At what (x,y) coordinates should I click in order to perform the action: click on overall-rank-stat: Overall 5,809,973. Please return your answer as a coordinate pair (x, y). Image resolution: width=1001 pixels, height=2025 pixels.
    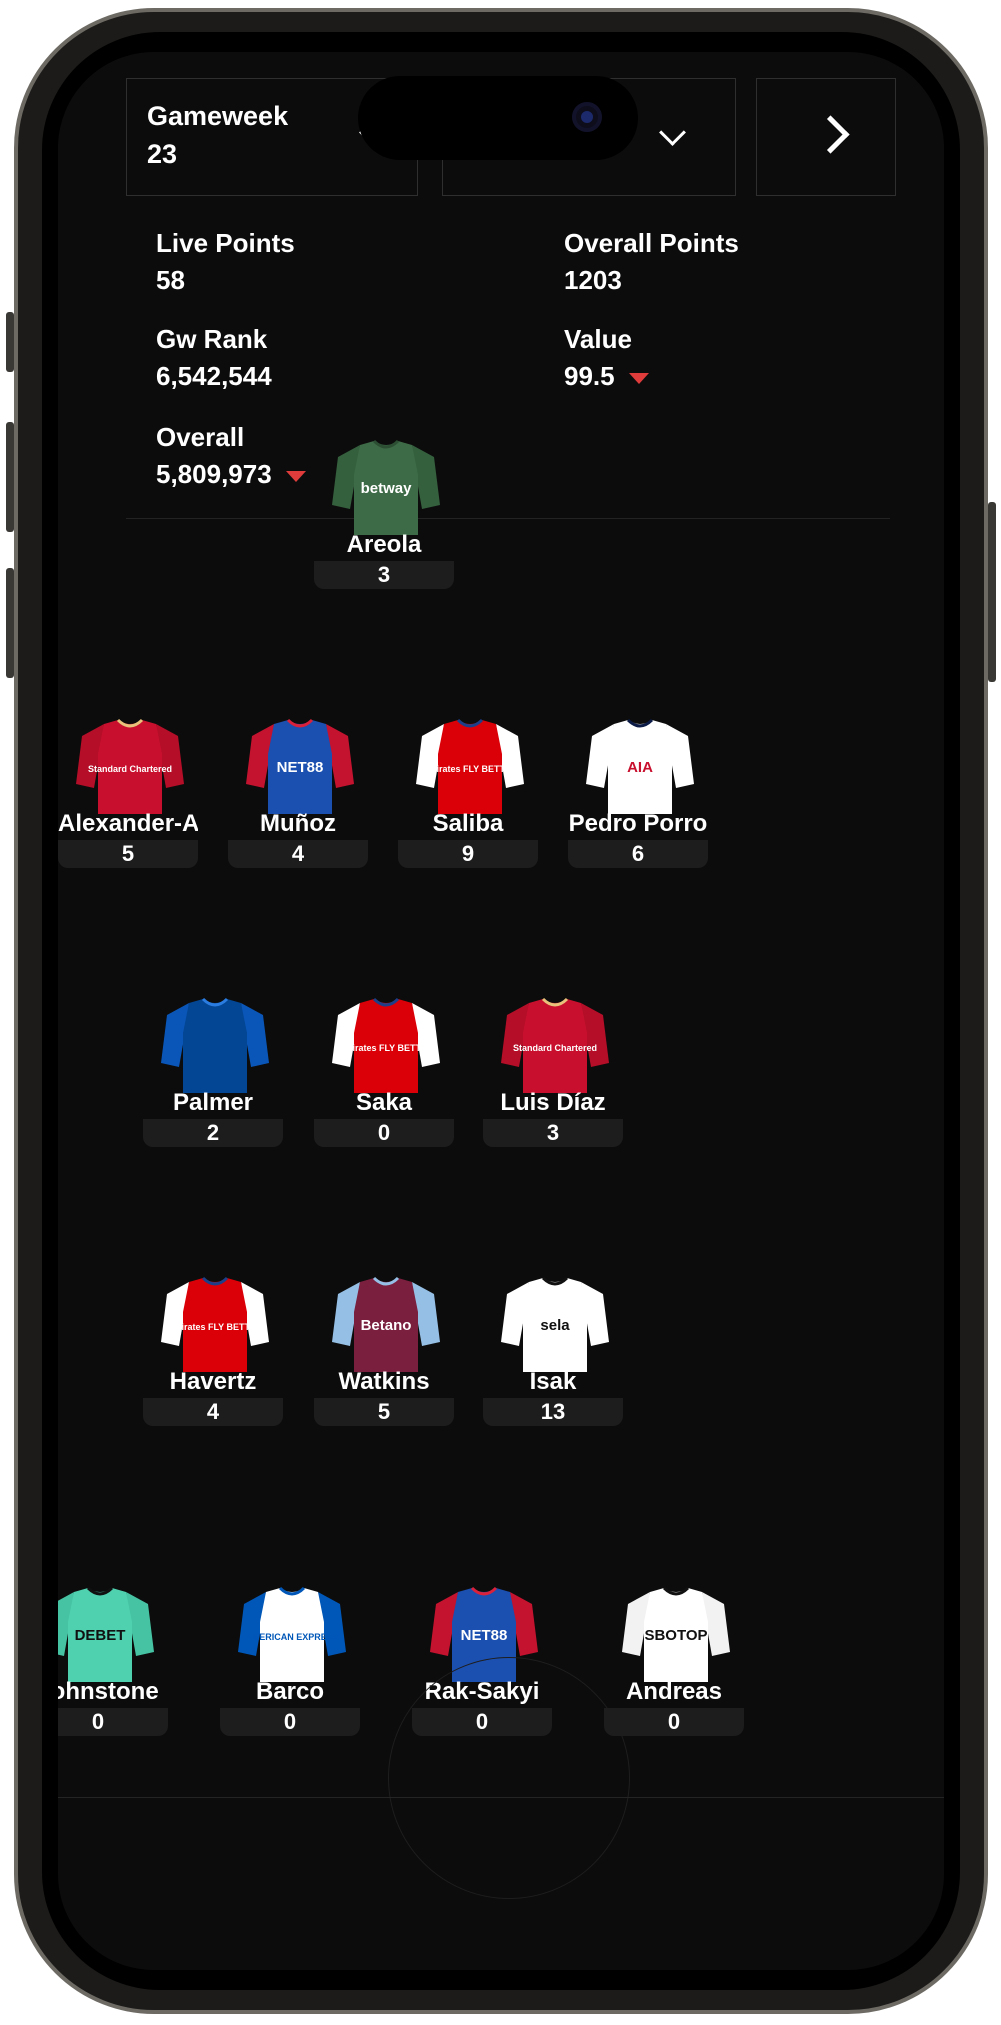
    Looking at the image, I should click on (231, 456).